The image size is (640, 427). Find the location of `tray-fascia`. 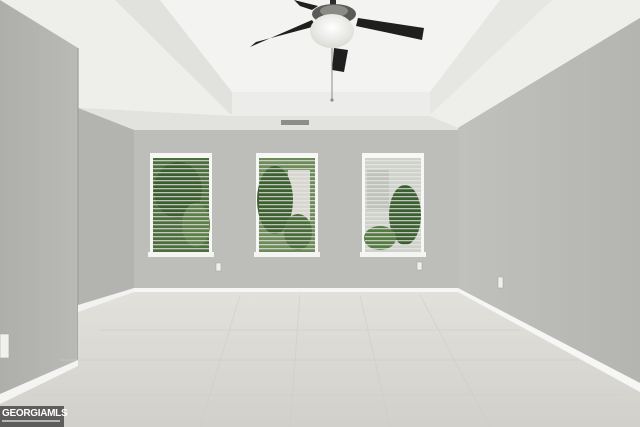

tray-fascia is located at coordinates (331, 104).